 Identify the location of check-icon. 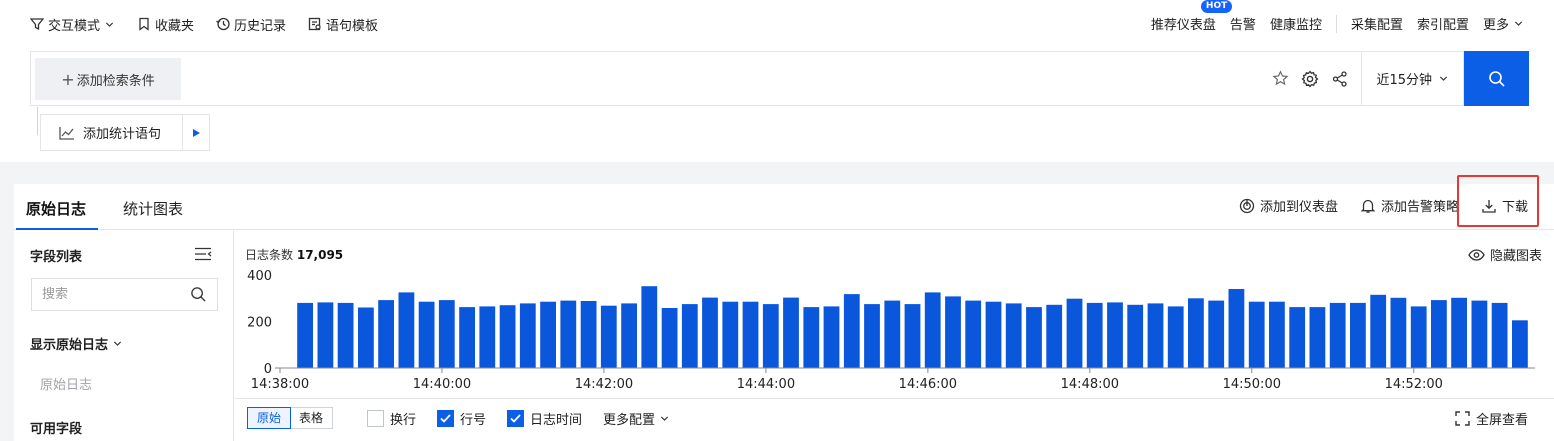
(445, 418).